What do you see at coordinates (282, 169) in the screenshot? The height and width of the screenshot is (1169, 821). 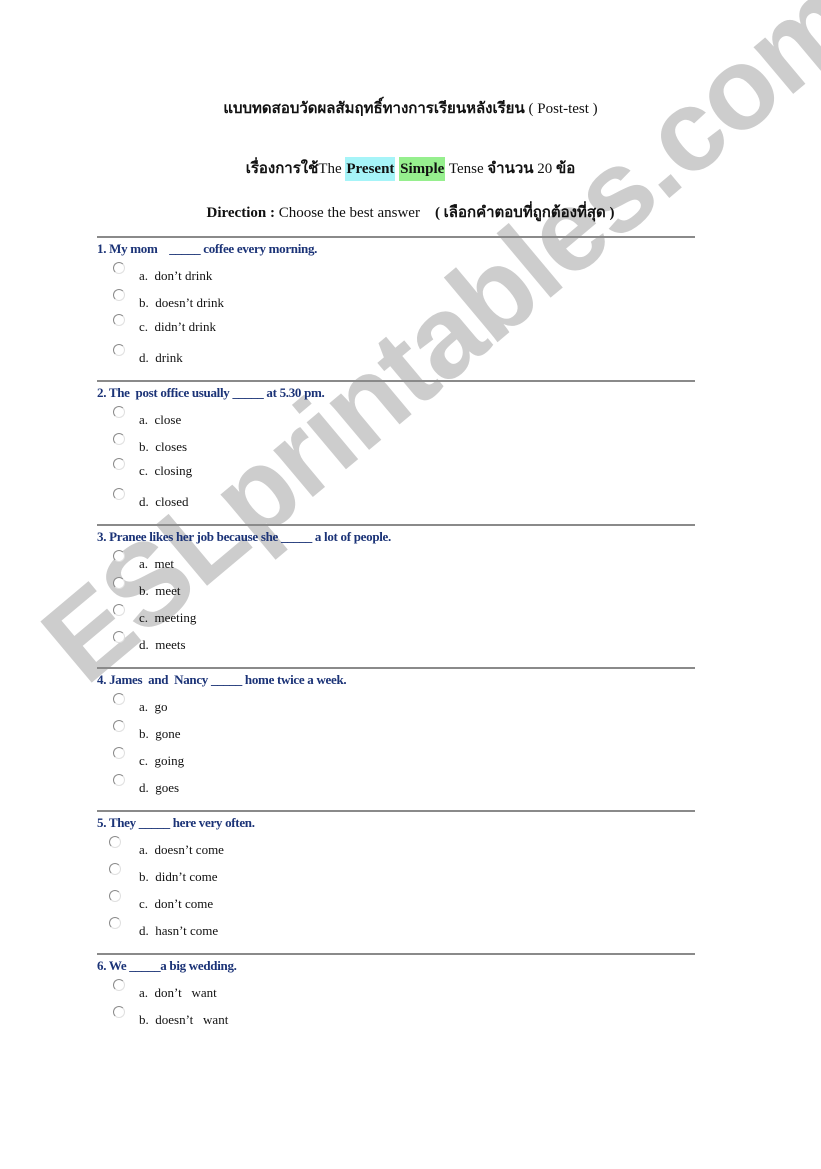 I see `subtitle-prefix: เรื่องการใช้` at bounding box center [282, 169].